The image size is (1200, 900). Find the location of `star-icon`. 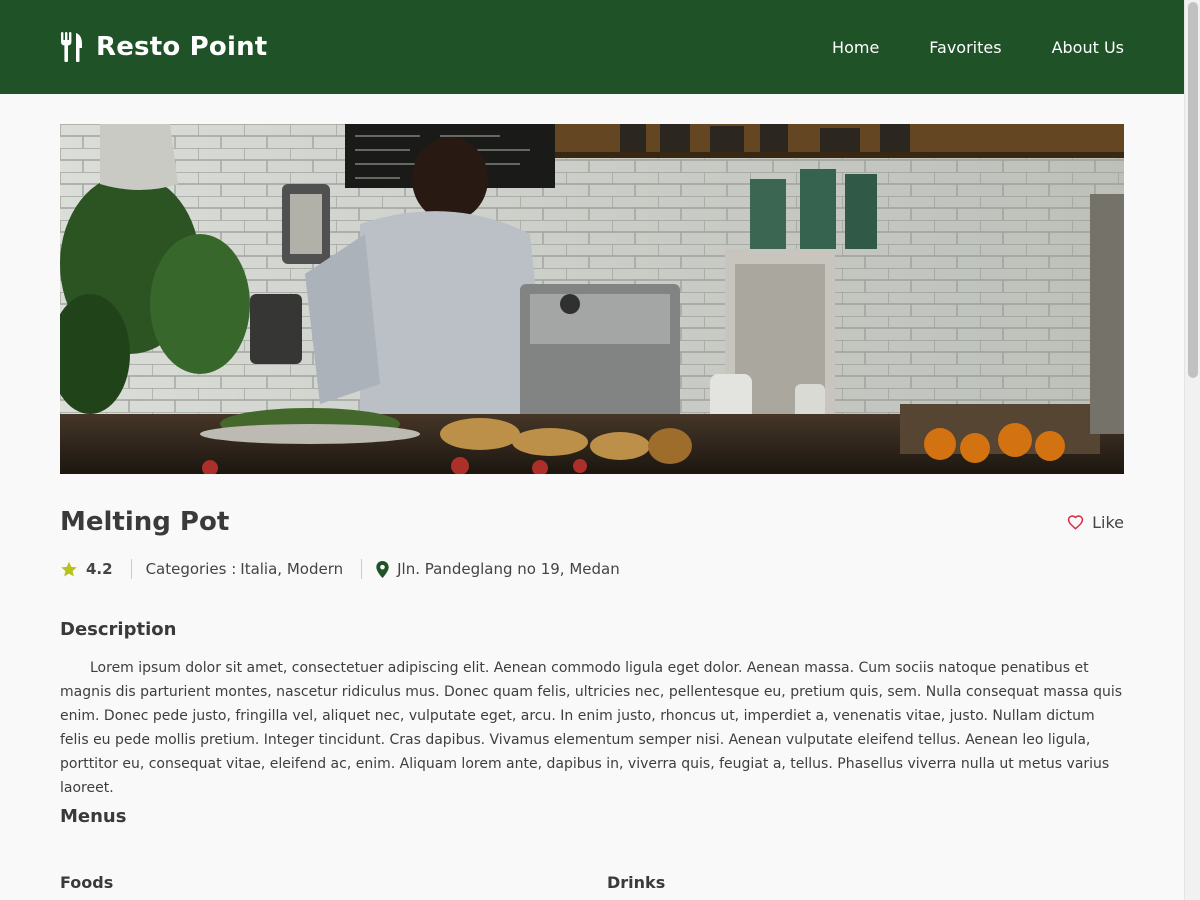

star-icon is located at coordinates (69, 569).